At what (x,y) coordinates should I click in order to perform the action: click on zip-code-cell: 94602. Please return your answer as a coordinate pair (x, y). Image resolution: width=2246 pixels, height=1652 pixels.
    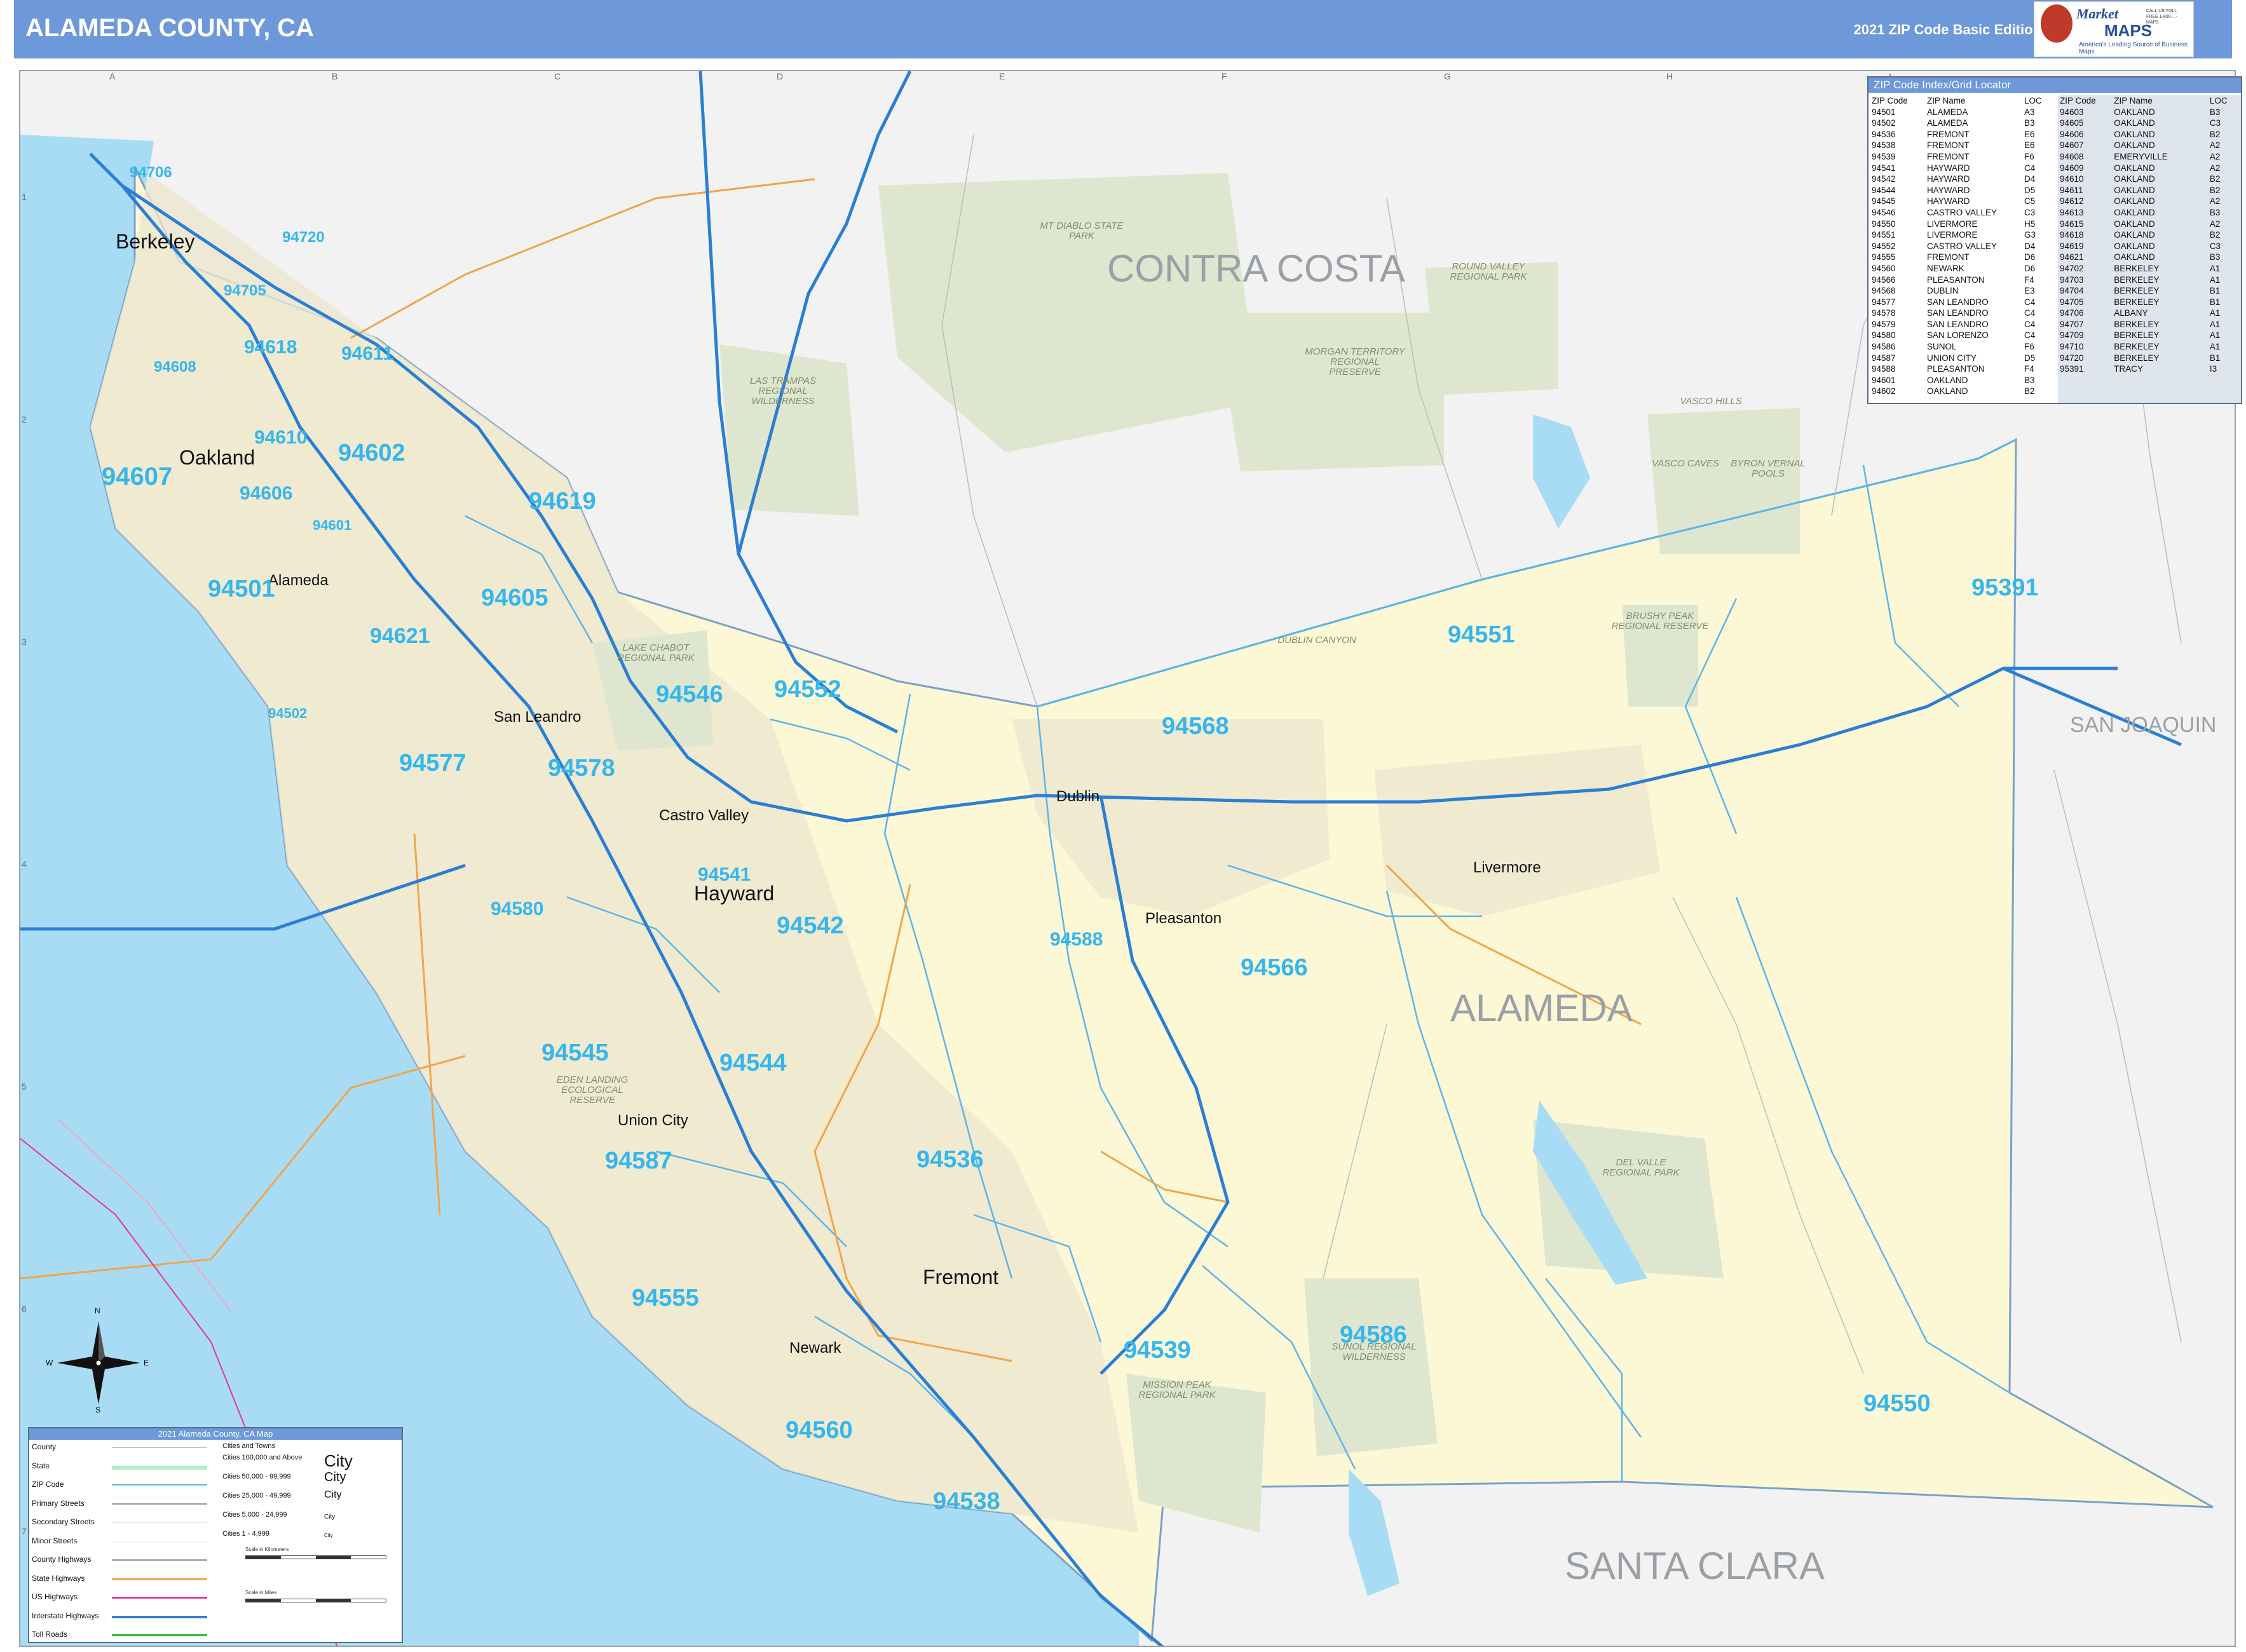
    Looking at the image, I should click on (1884, 391).